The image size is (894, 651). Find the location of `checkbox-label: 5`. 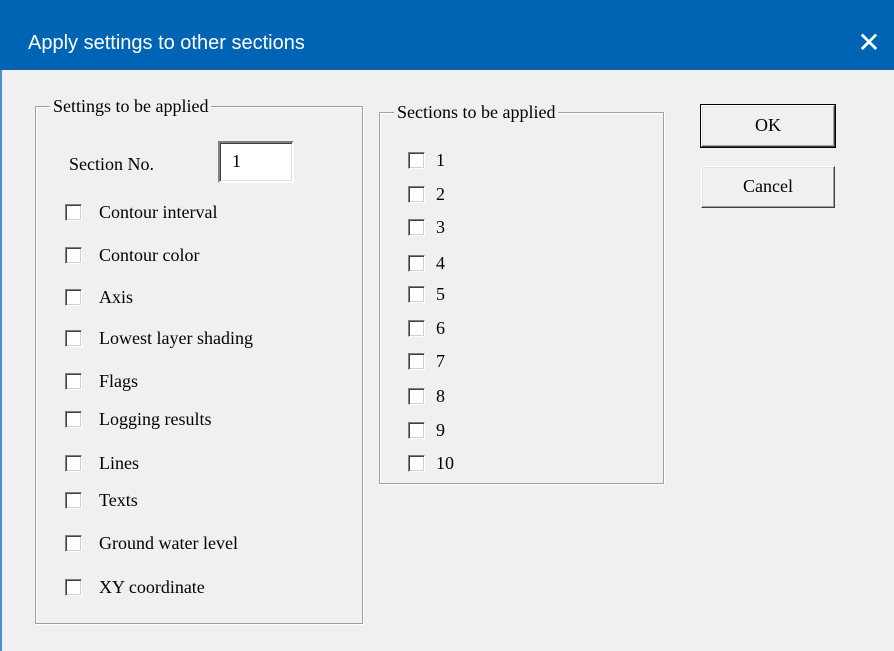

checkbox-label: 5 is located at coordinates (440, 294).